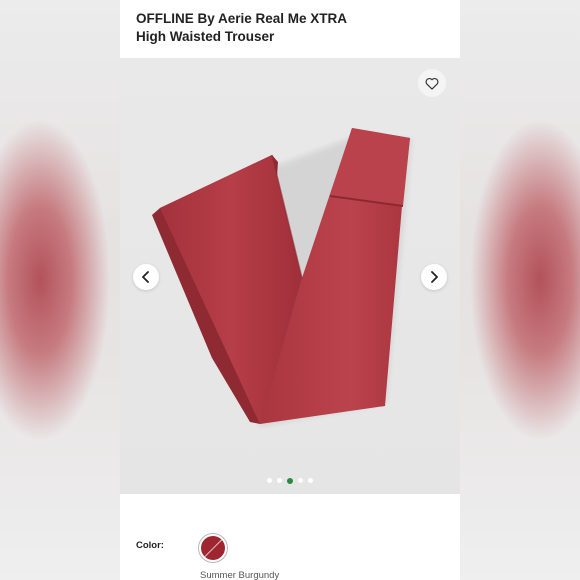 The width and height of the screenshot is (580, 580). I want to click on chevron-left-icon, so click(145, 277).